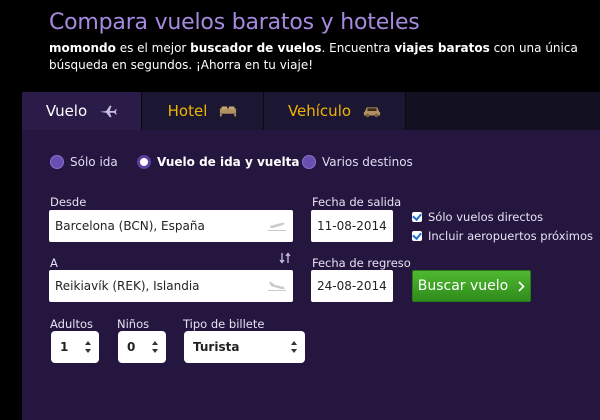  Describe the element at coordinates (131, 347) in the screenshot. I see `children-value: 0` at that location.